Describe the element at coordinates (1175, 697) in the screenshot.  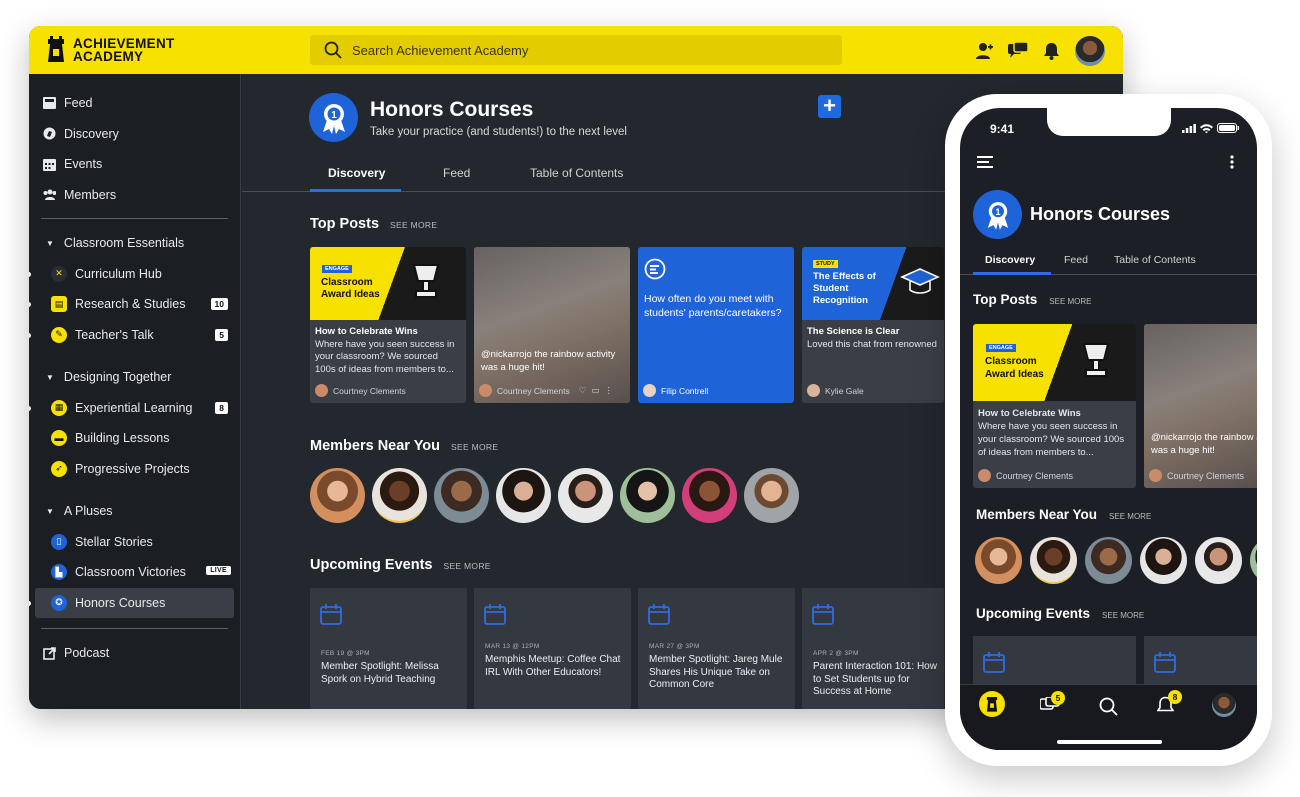
I see `notifications-badge: 8` at that location.